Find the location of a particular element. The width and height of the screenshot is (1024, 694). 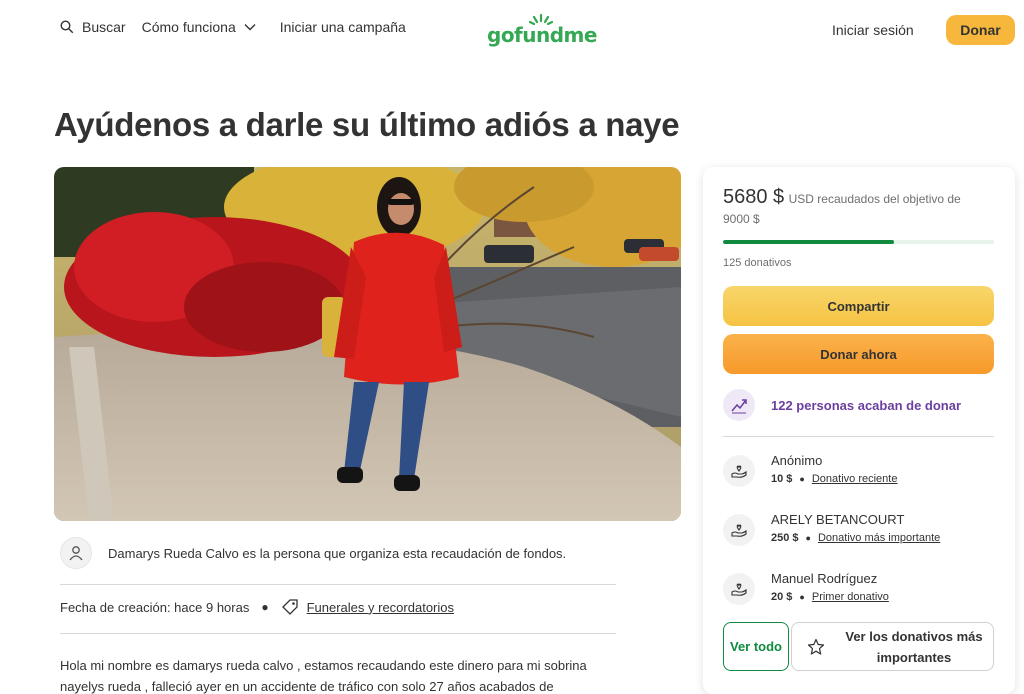

star-icon is located at coordinates (816, 646).